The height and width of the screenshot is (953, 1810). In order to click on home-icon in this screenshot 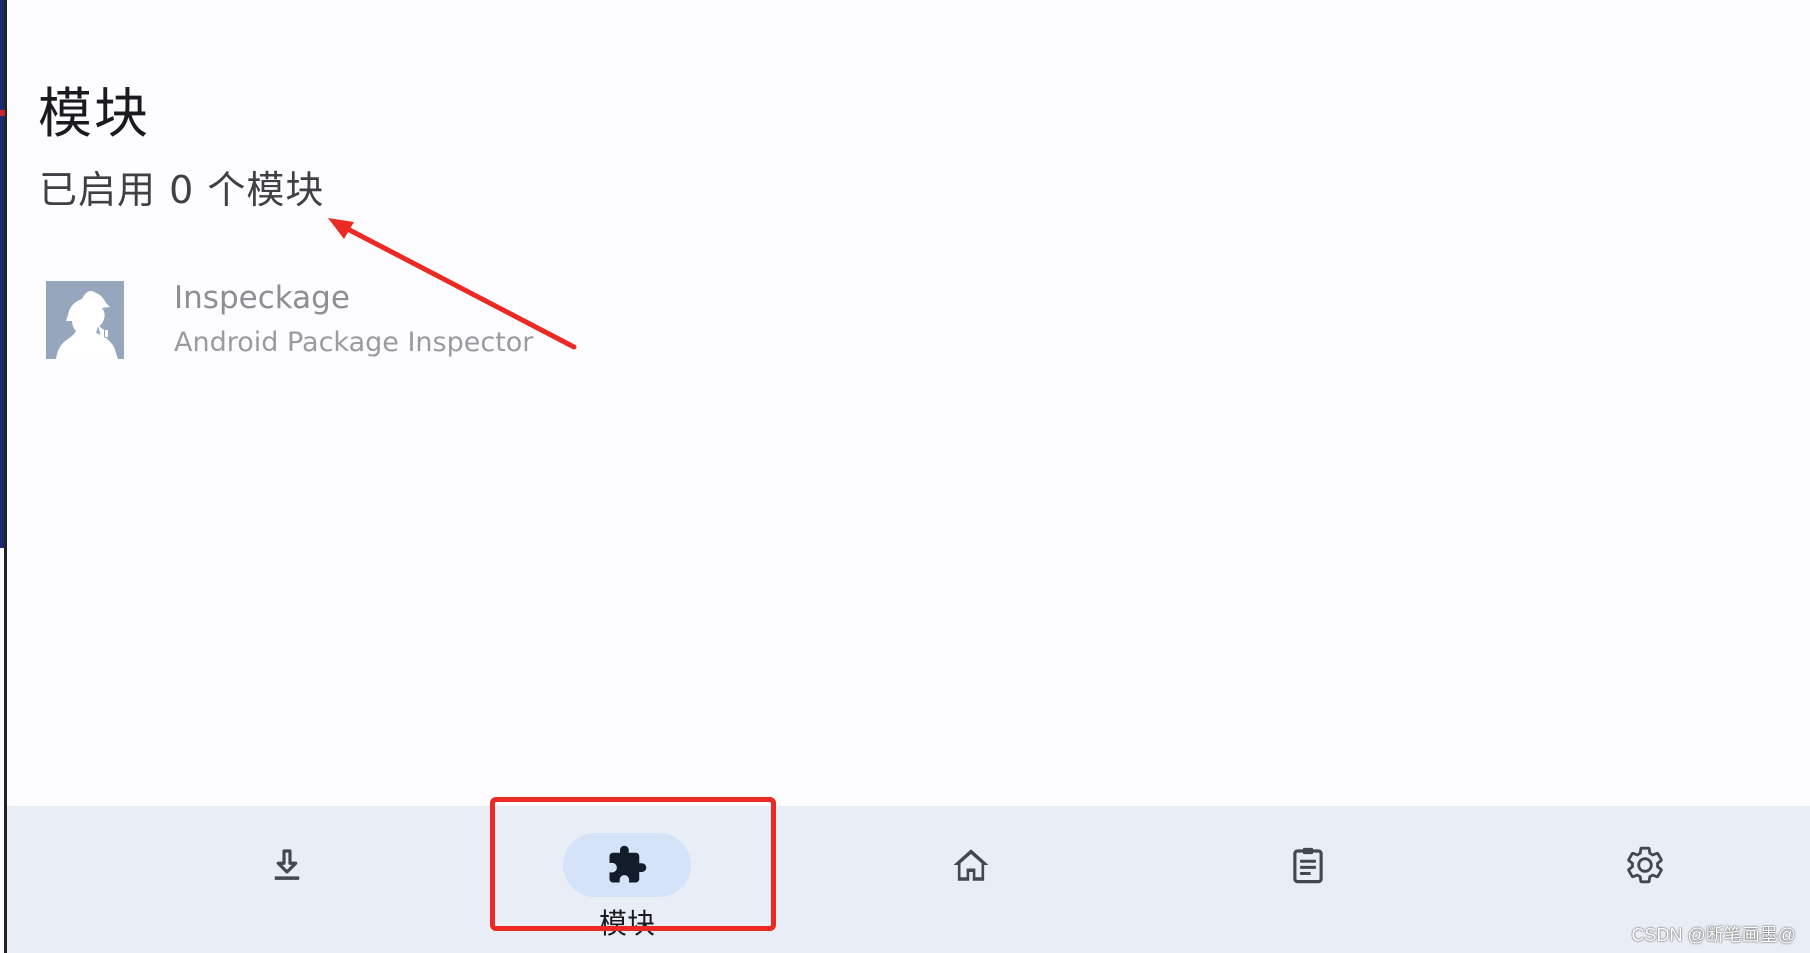, I will do `click(971, 865)`.